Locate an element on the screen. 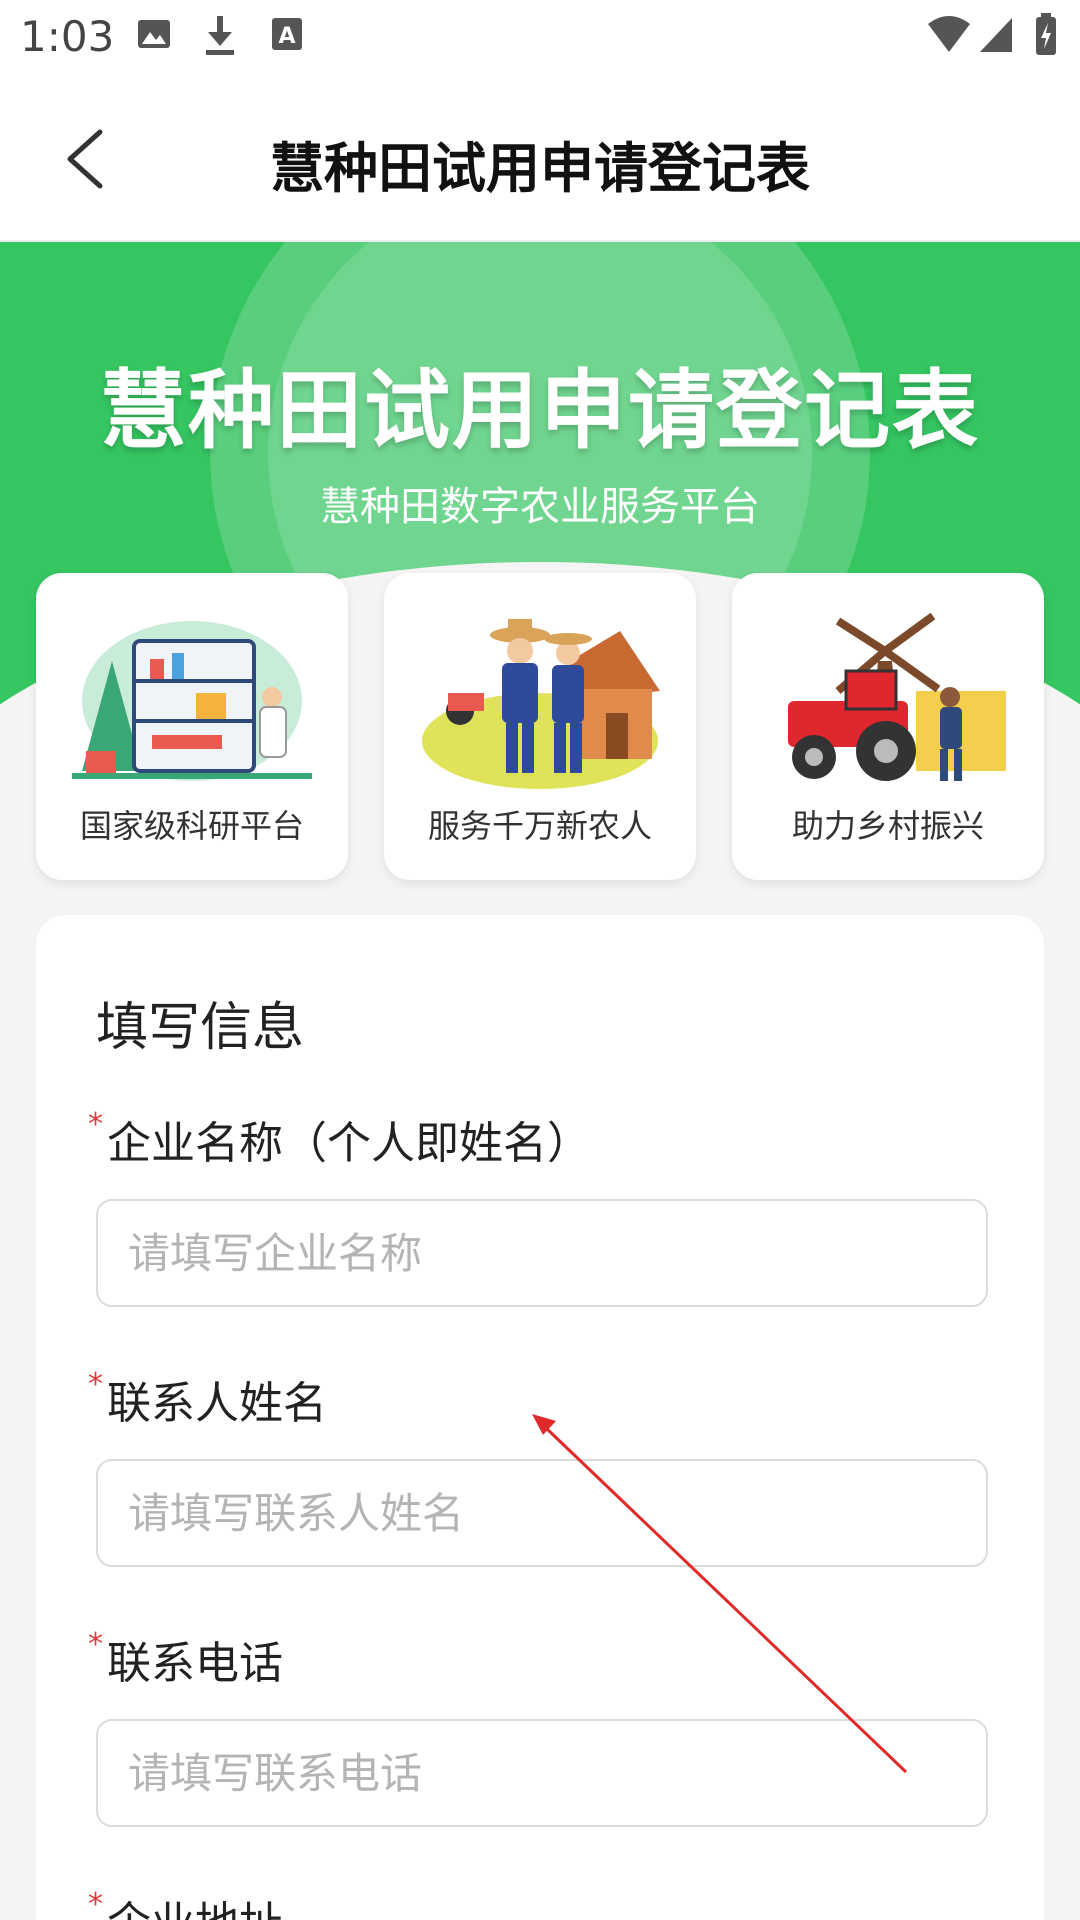  annotation-arrow-icon is located at coordinates (720, 1594).